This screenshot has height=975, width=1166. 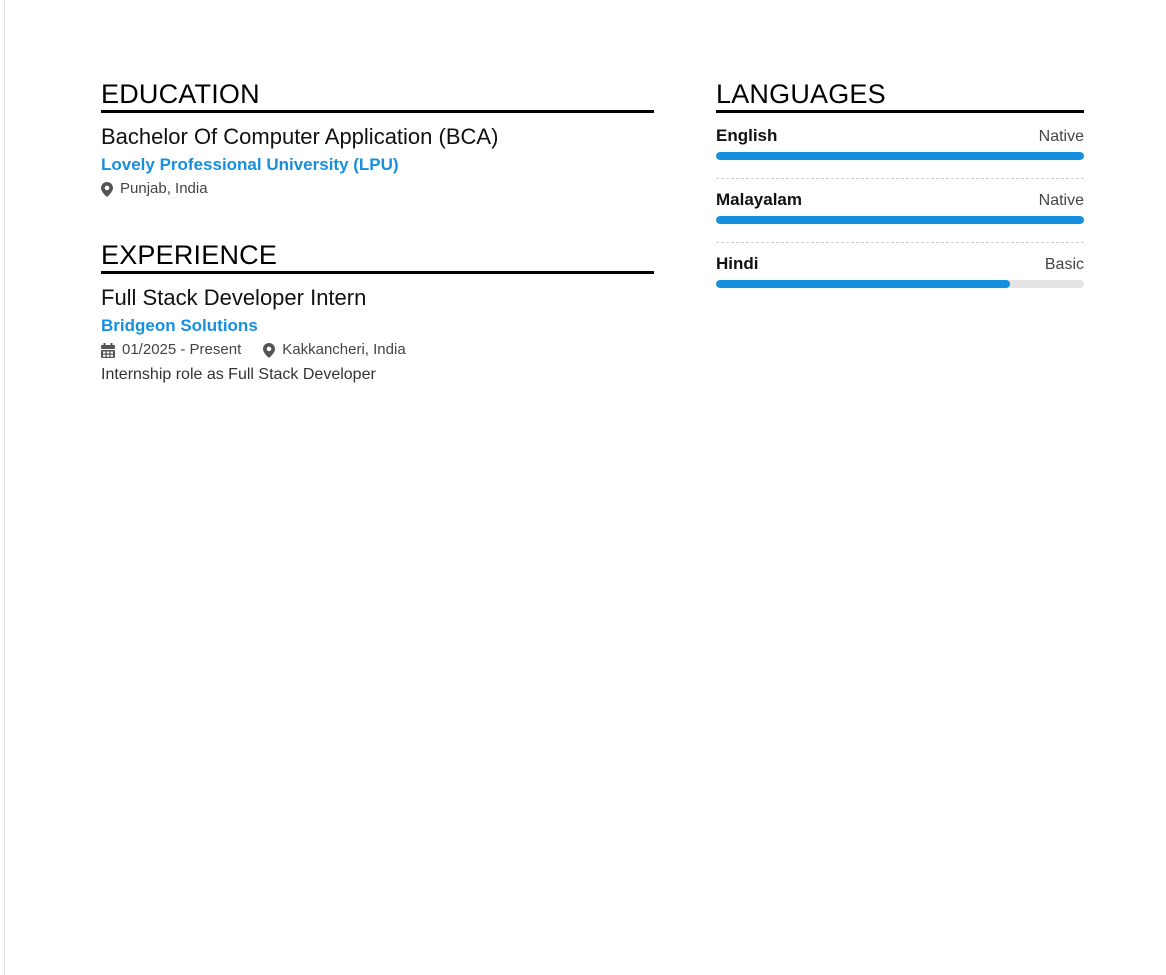 What do you see at coordinates (164, 188) in the screenshot?
I see `location-text: Punjab, India` at bounding box center [164, 188].